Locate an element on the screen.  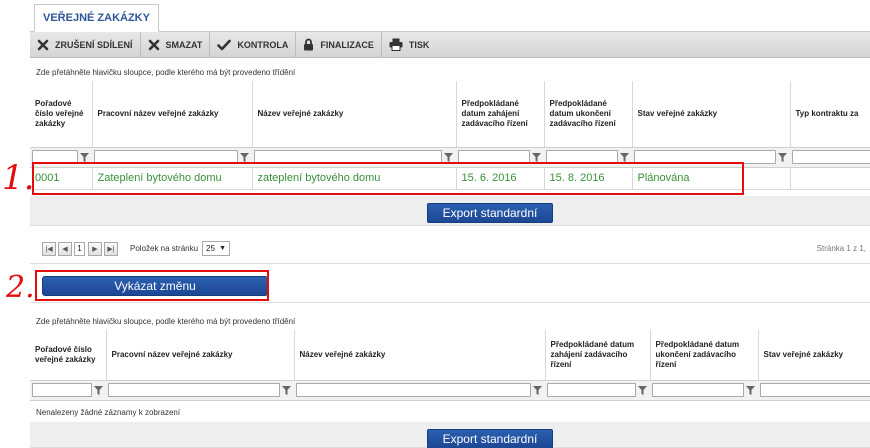
smazat-button: SMAZAT is located at coordinates (176, 44).